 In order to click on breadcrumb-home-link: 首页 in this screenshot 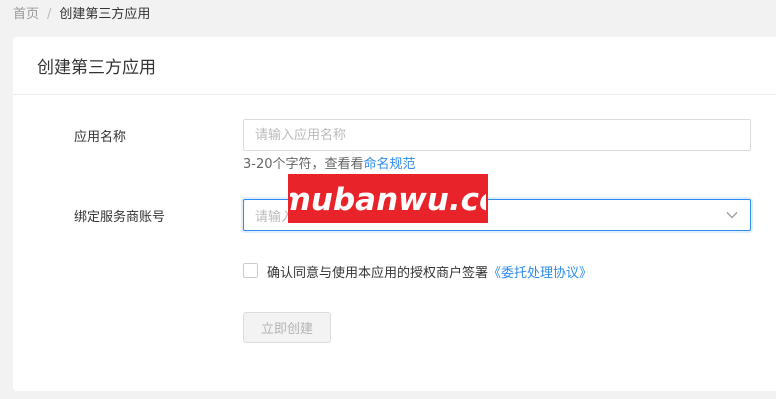, I will do `click(26, 14)`.